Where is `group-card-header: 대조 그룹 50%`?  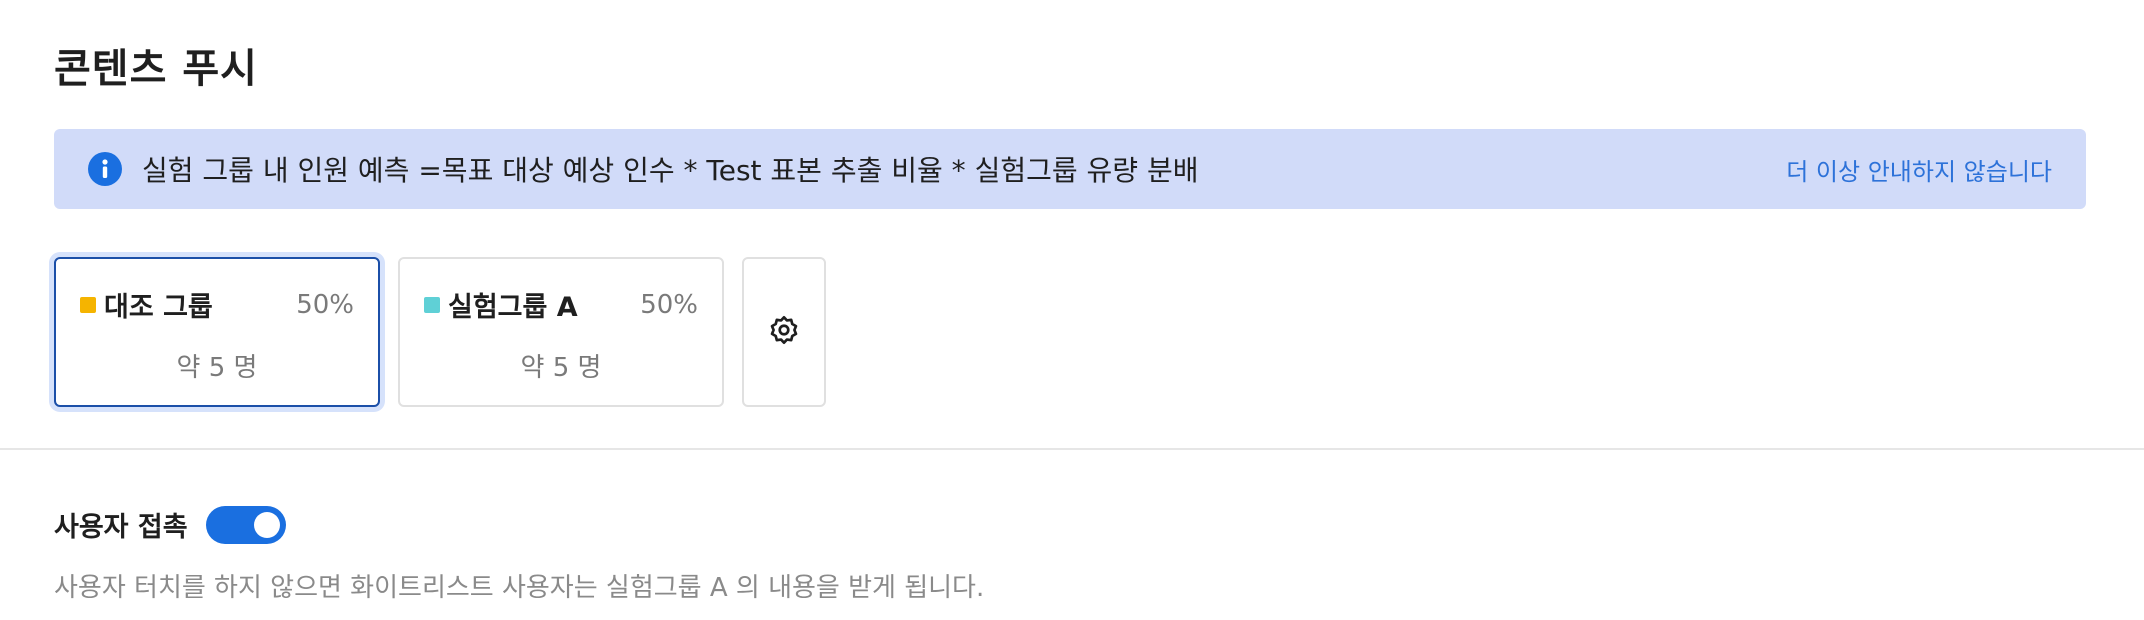
group-card-header: 대조 그룹 50% is located at coordinates (217, 304).